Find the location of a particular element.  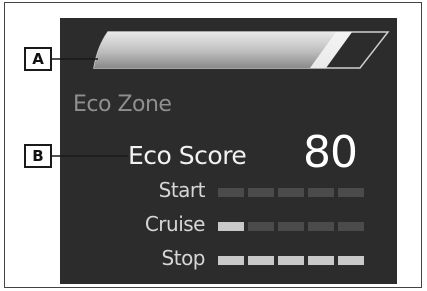

cruise-score-bar is located at coordinates (291, 226).